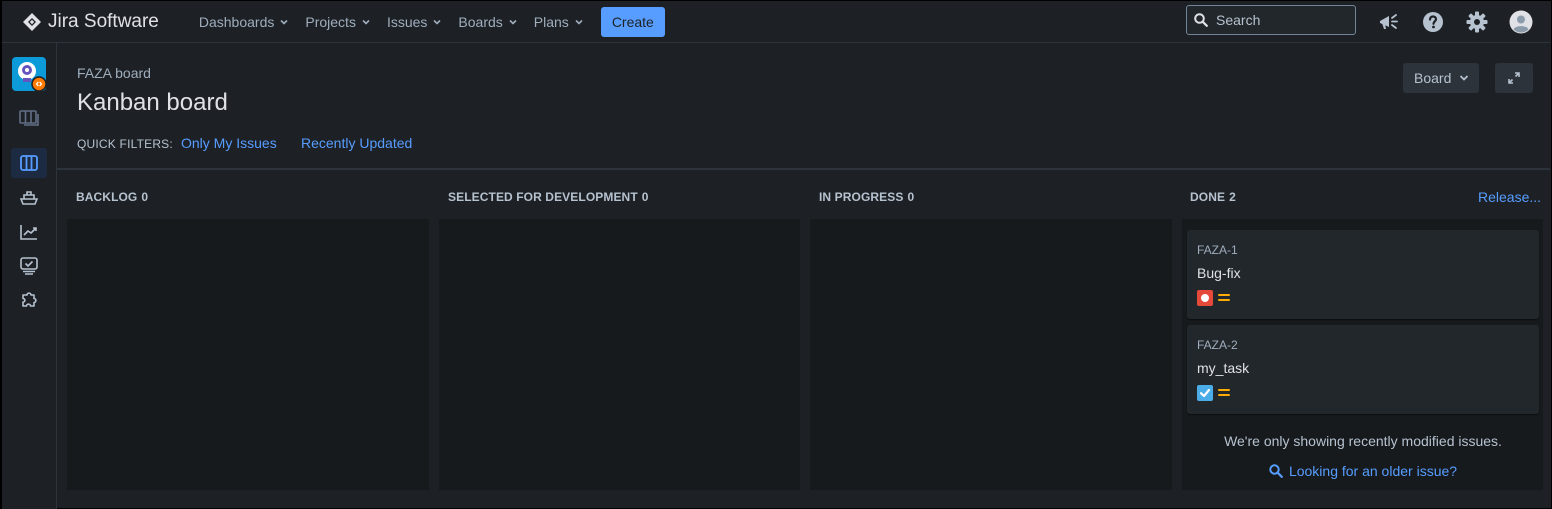 The image size is (1552, 509). Describe the element at coordinates (107, 197) in the screenshot. I see `column-name: BACKLOG` at that location.